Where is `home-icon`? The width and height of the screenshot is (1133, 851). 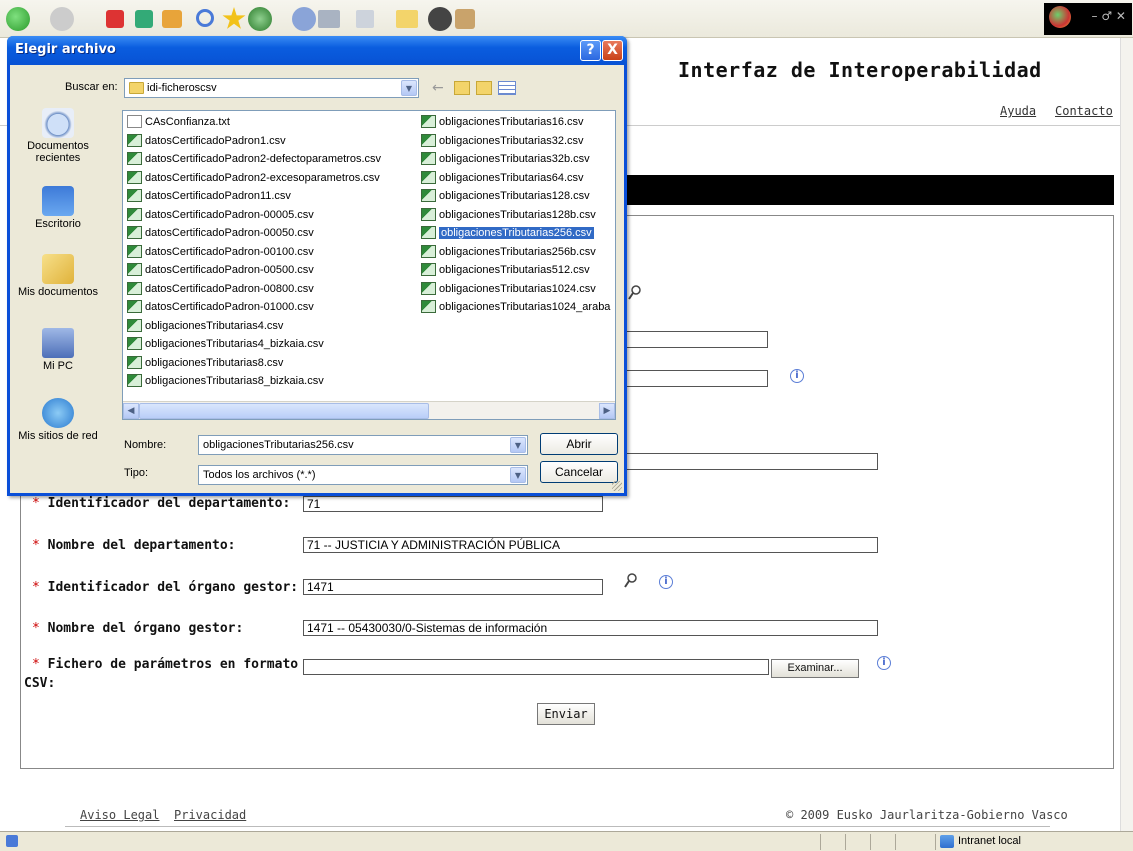 home-icon is located at coordinates (172, 19).